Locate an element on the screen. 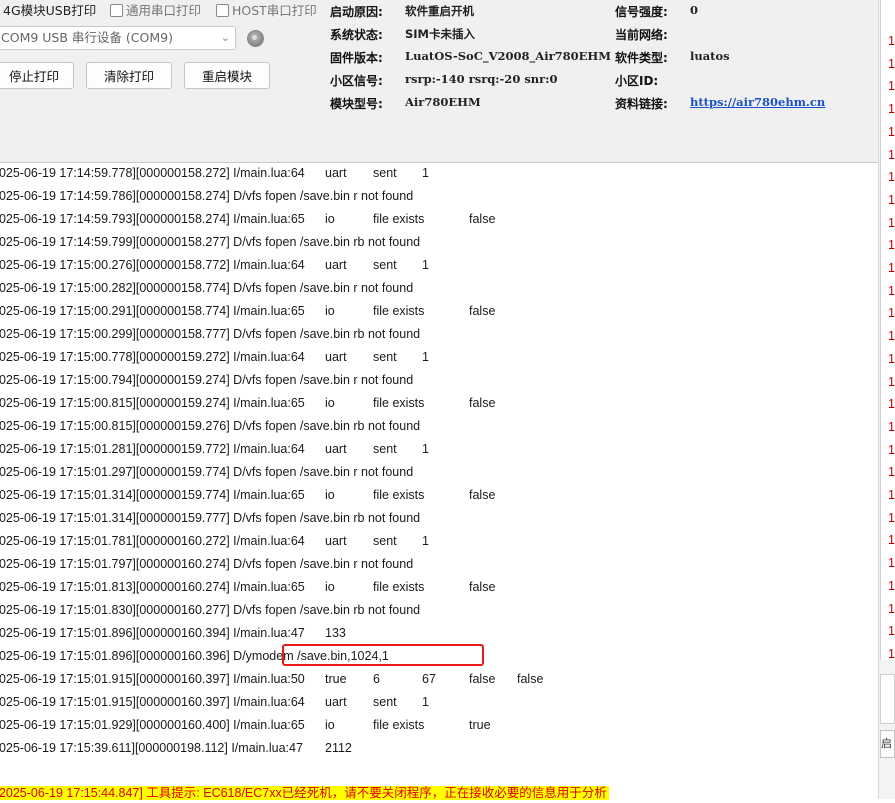 The width and height of the screenshot is (895, 803). info-soft-type: 软件类型: luatos is located at coordinates (672, 57).